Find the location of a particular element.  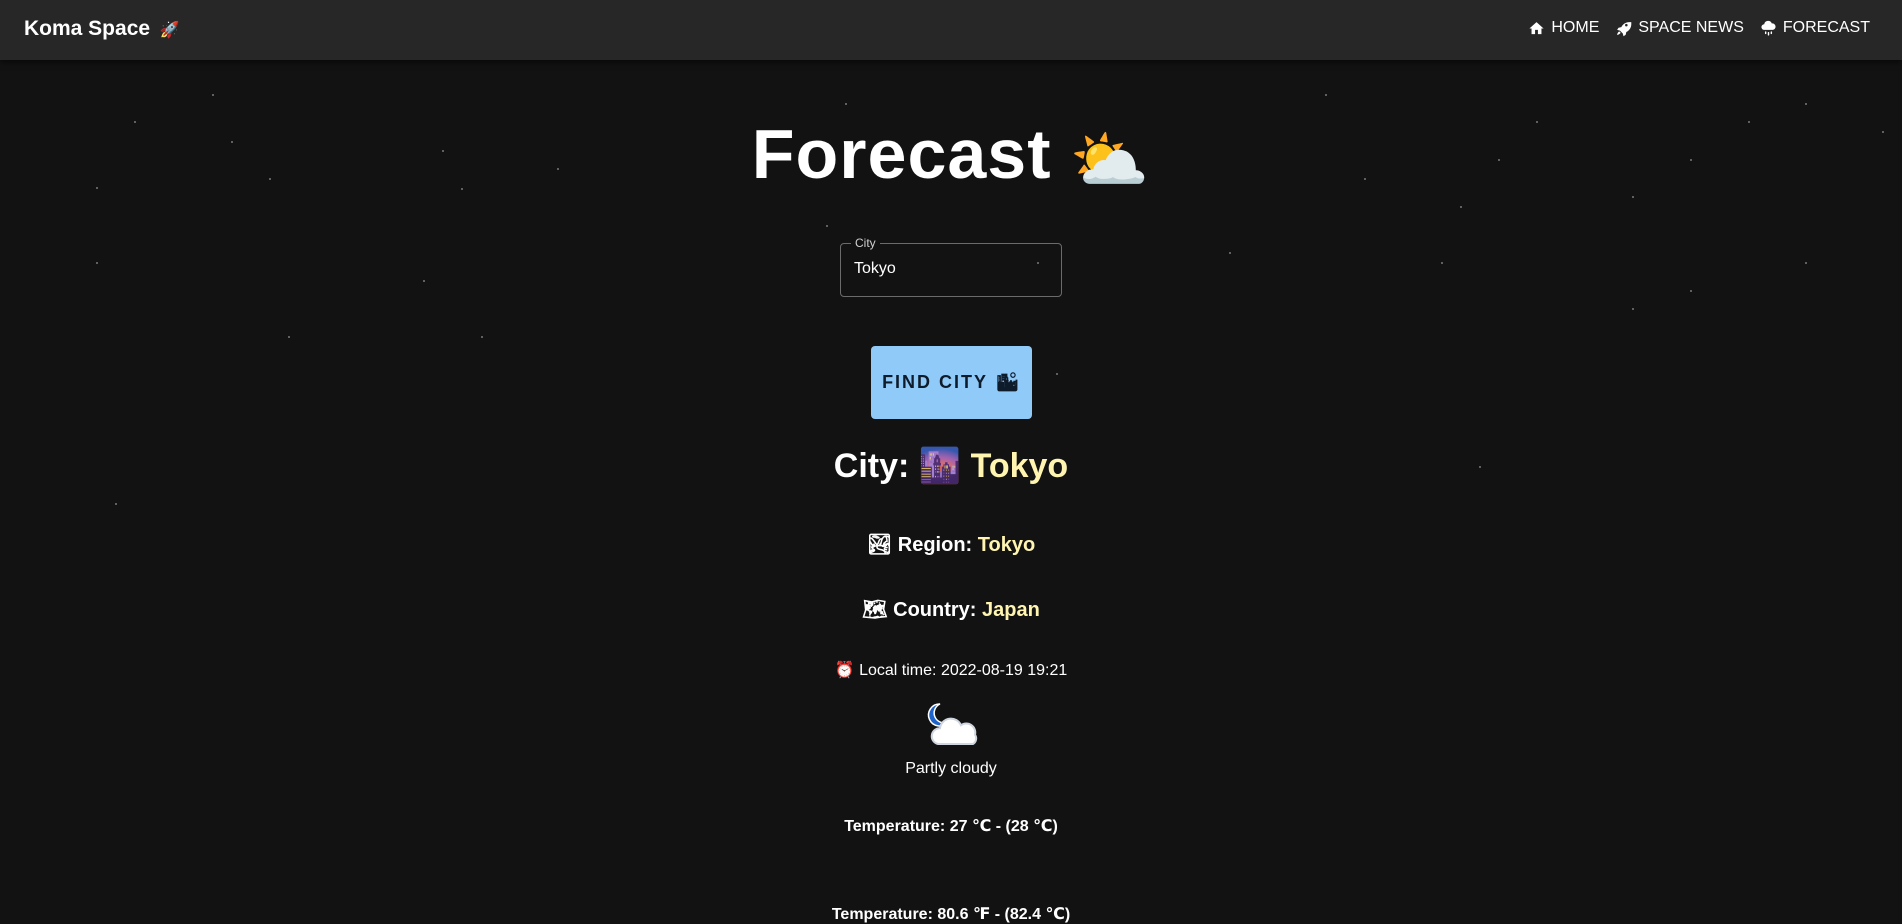

city-input is located at coordinates (951, 269).